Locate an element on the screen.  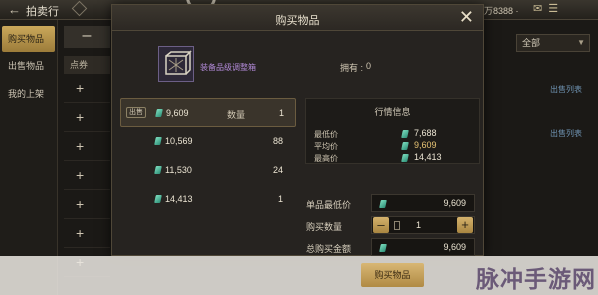
sidebar-item-buy: 购买物品 is located at coordinates (28, 39).